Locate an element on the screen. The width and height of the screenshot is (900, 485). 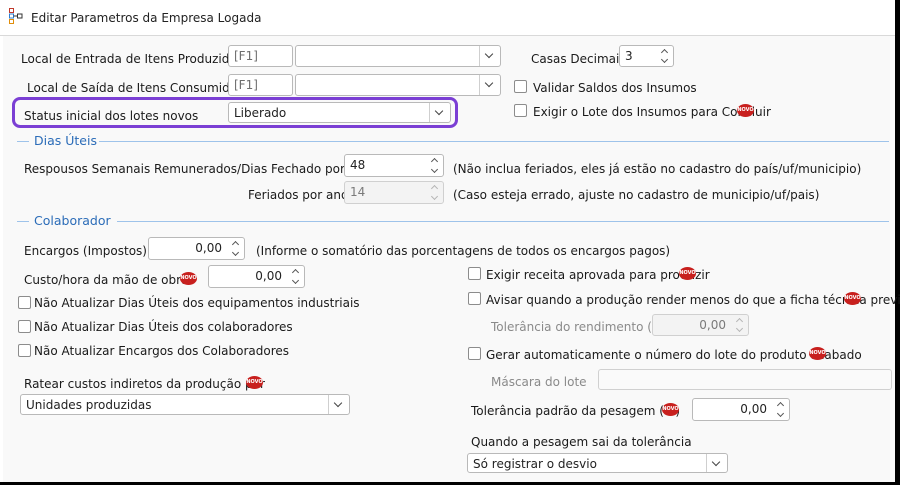
casas-decimais-spinner: 3 is located at coordinates (646, 56).